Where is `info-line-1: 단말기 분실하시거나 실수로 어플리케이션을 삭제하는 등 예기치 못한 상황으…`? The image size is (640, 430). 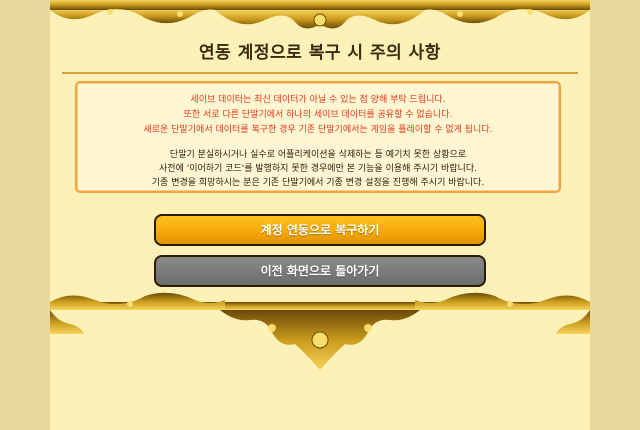 info-line-1: 단말기 분실하시거나 실수로 어플리케이션을 삭제하는 등 예기치 못한 상황으… is located at coordinates (318, 155).